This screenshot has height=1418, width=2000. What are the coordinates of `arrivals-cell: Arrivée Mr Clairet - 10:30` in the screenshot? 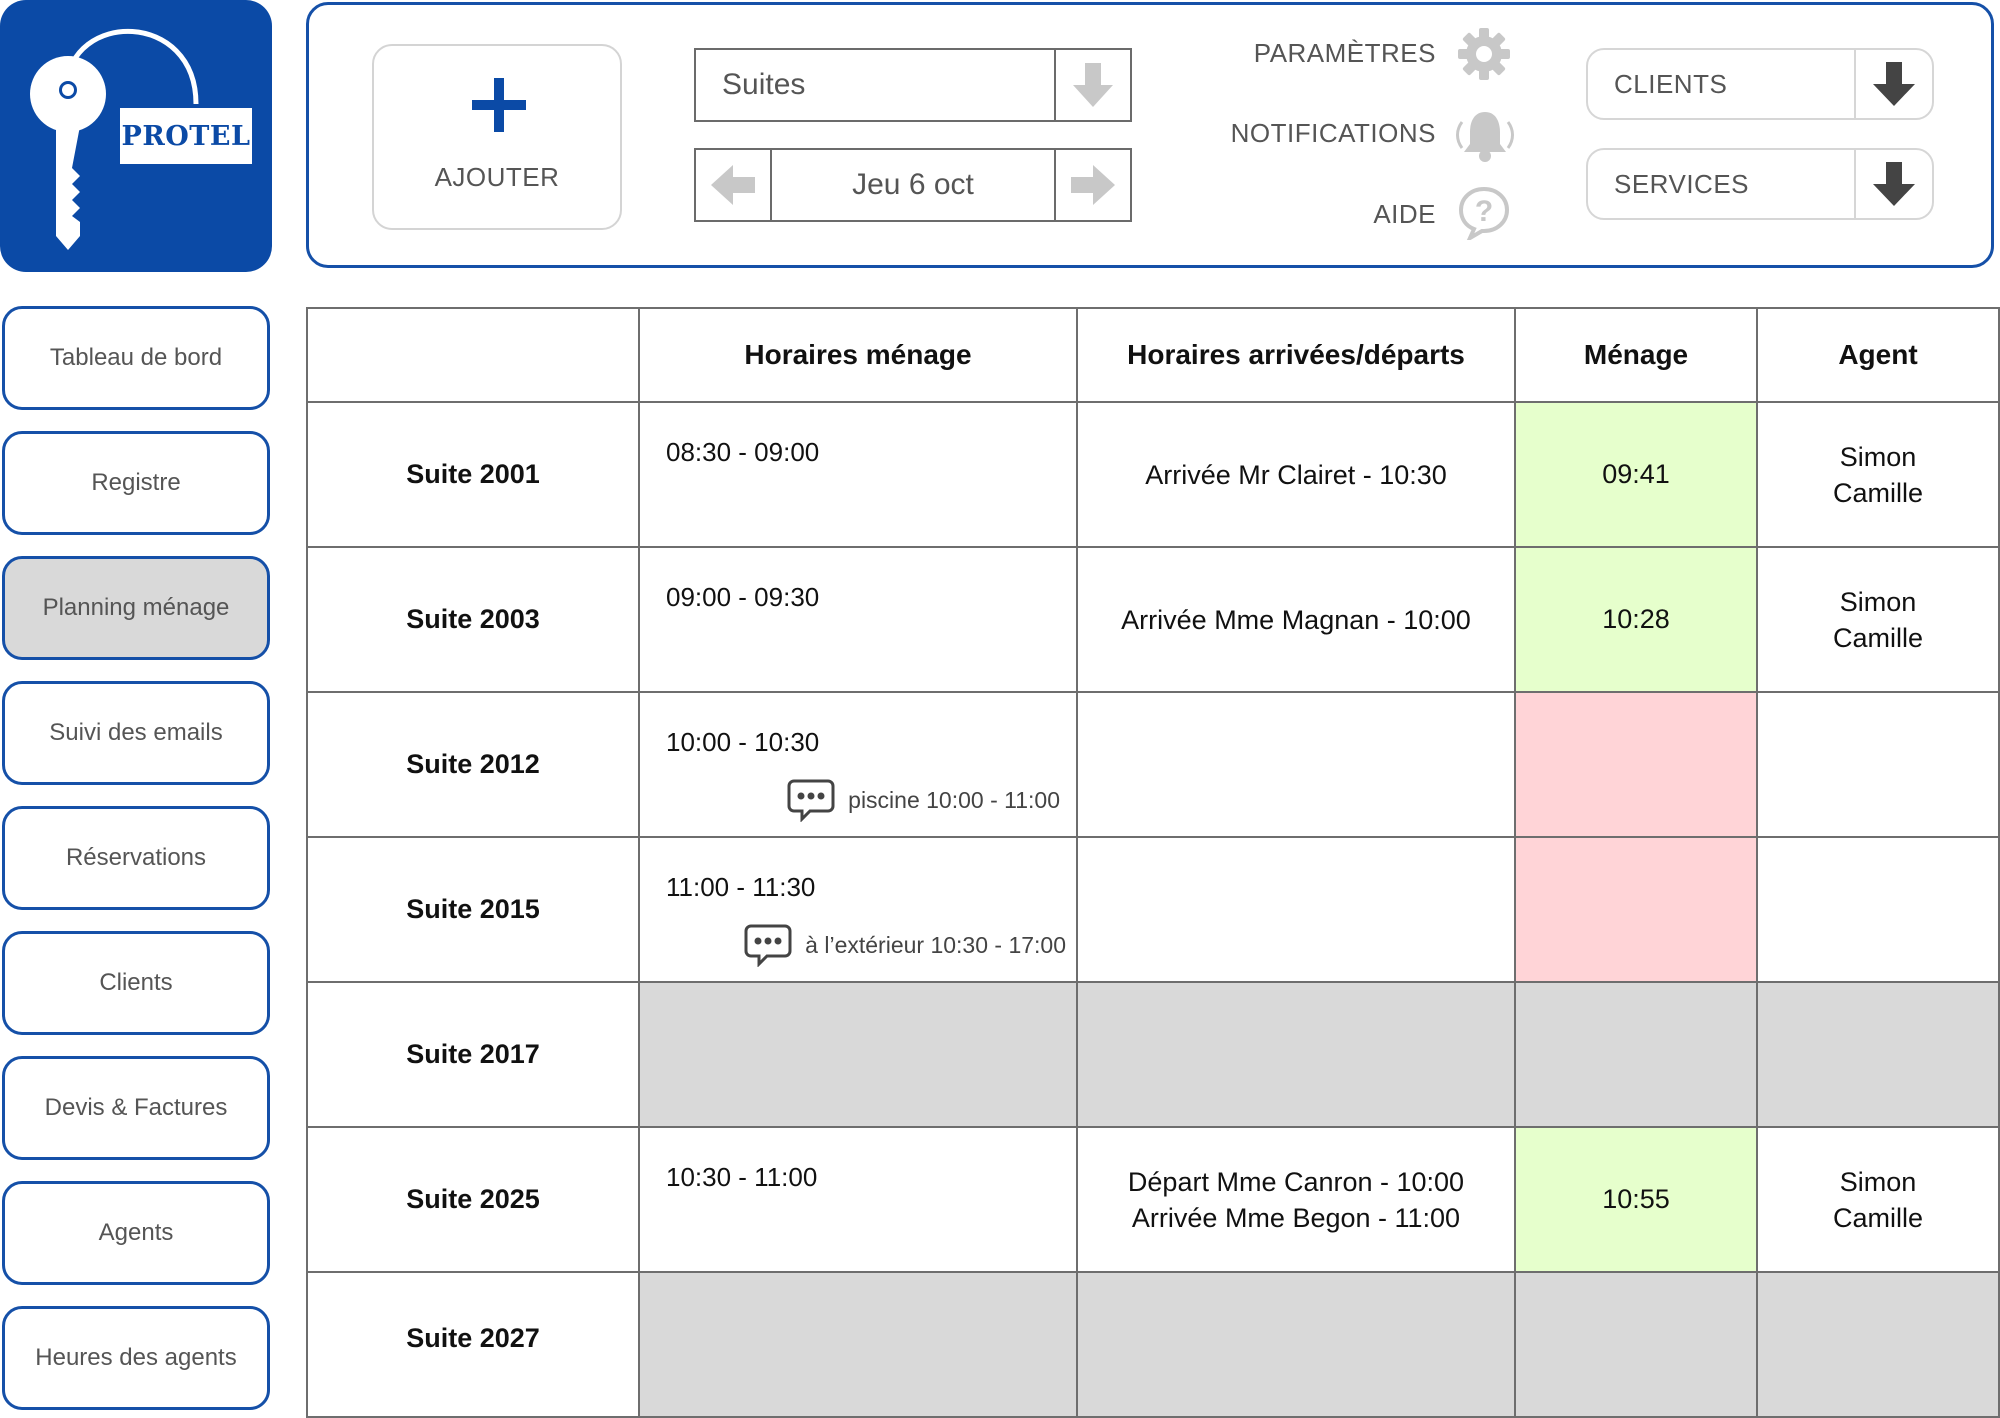 It's located at (1296, 474).